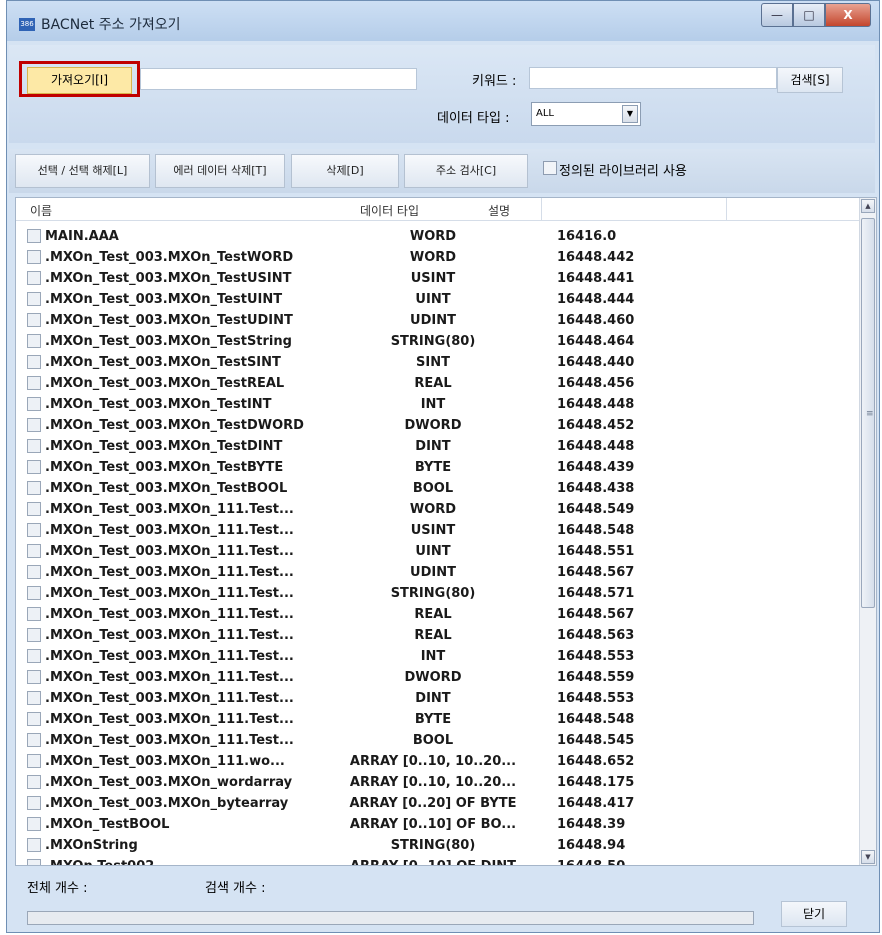  What do you see at coordinates (433, 593) in the screenshot?
I see `row-datatype: STRING(80)` at bounding box center [433, 593].